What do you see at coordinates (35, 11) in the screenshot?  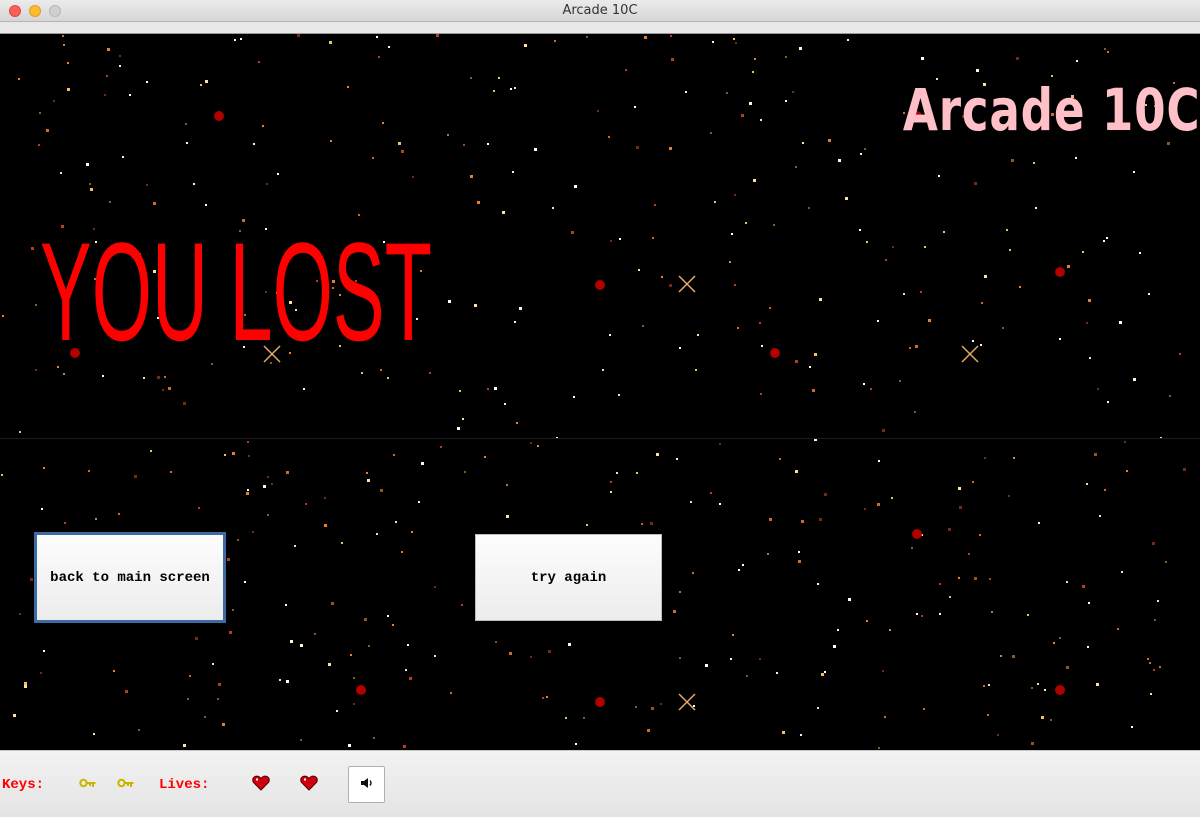 I see `minimize-window-button` at bounding box center [35, 11].